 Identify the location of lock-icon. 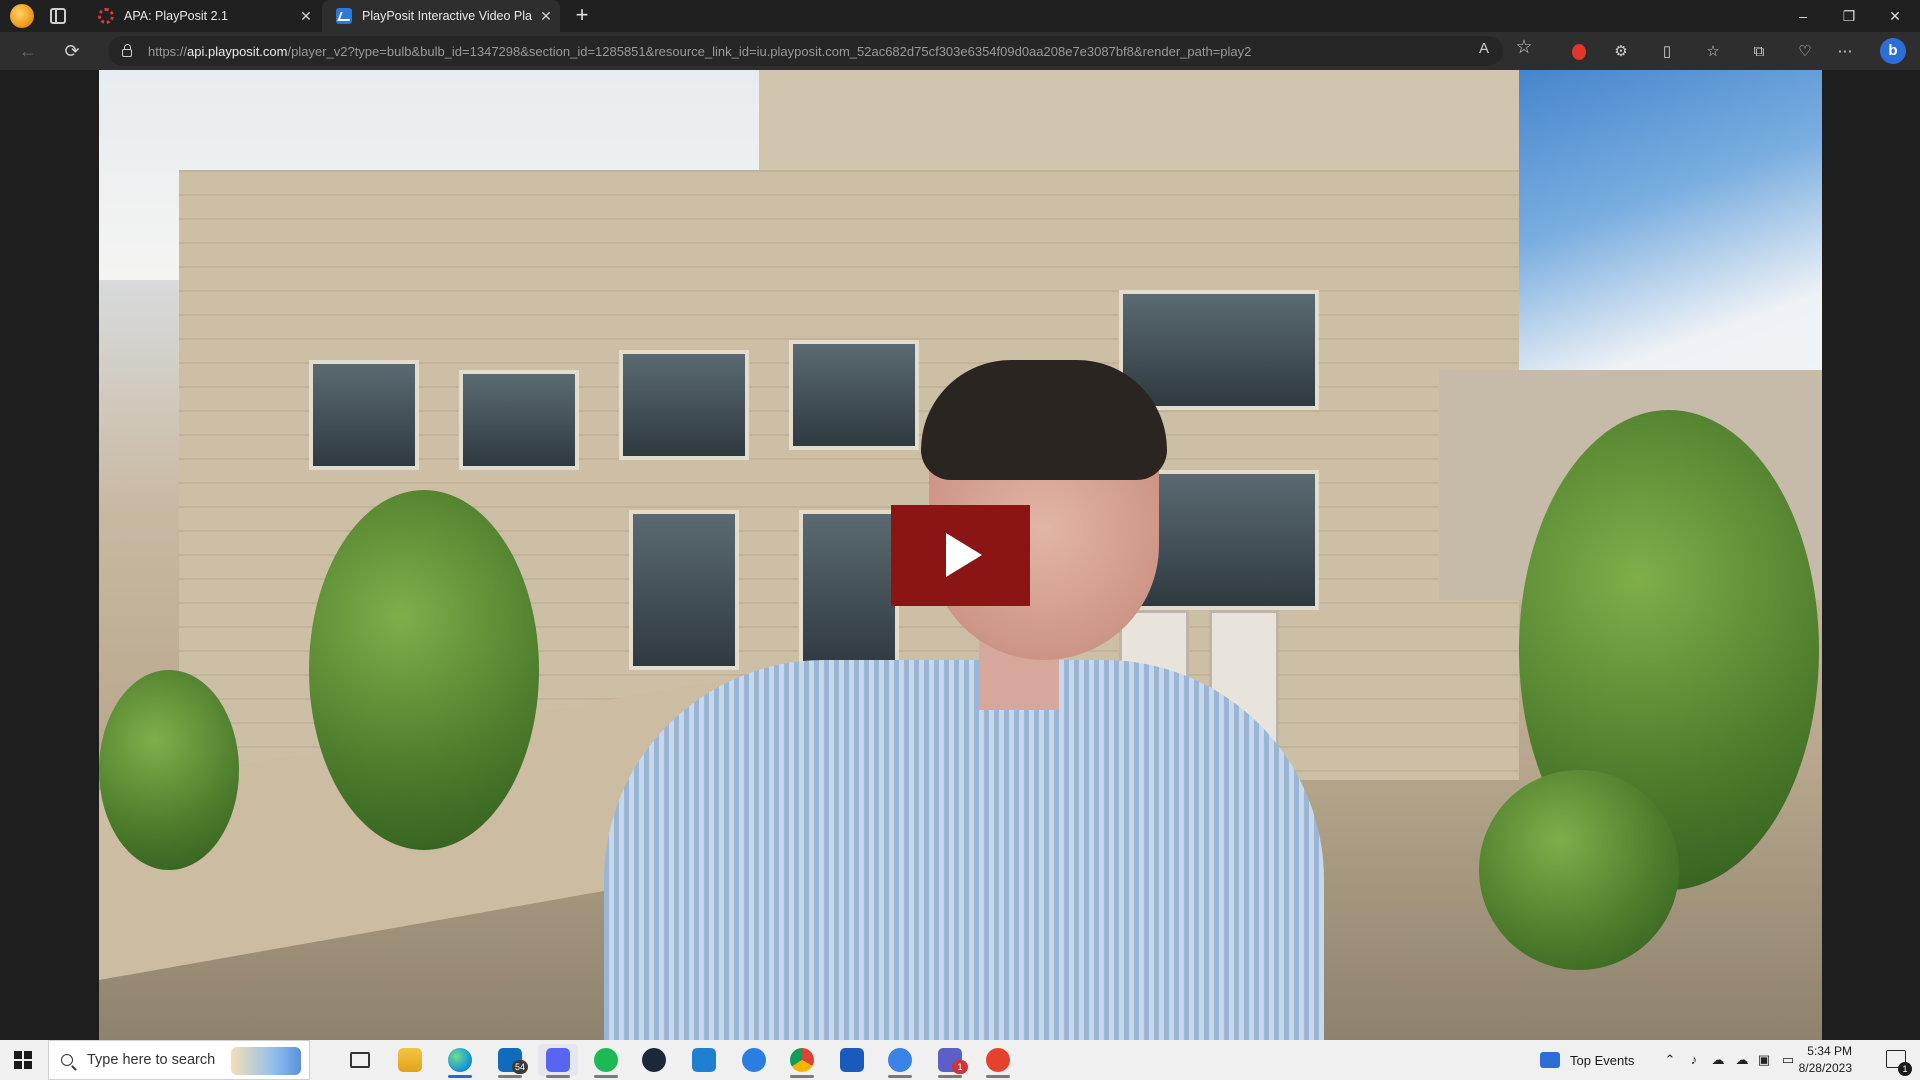
(127, 50).